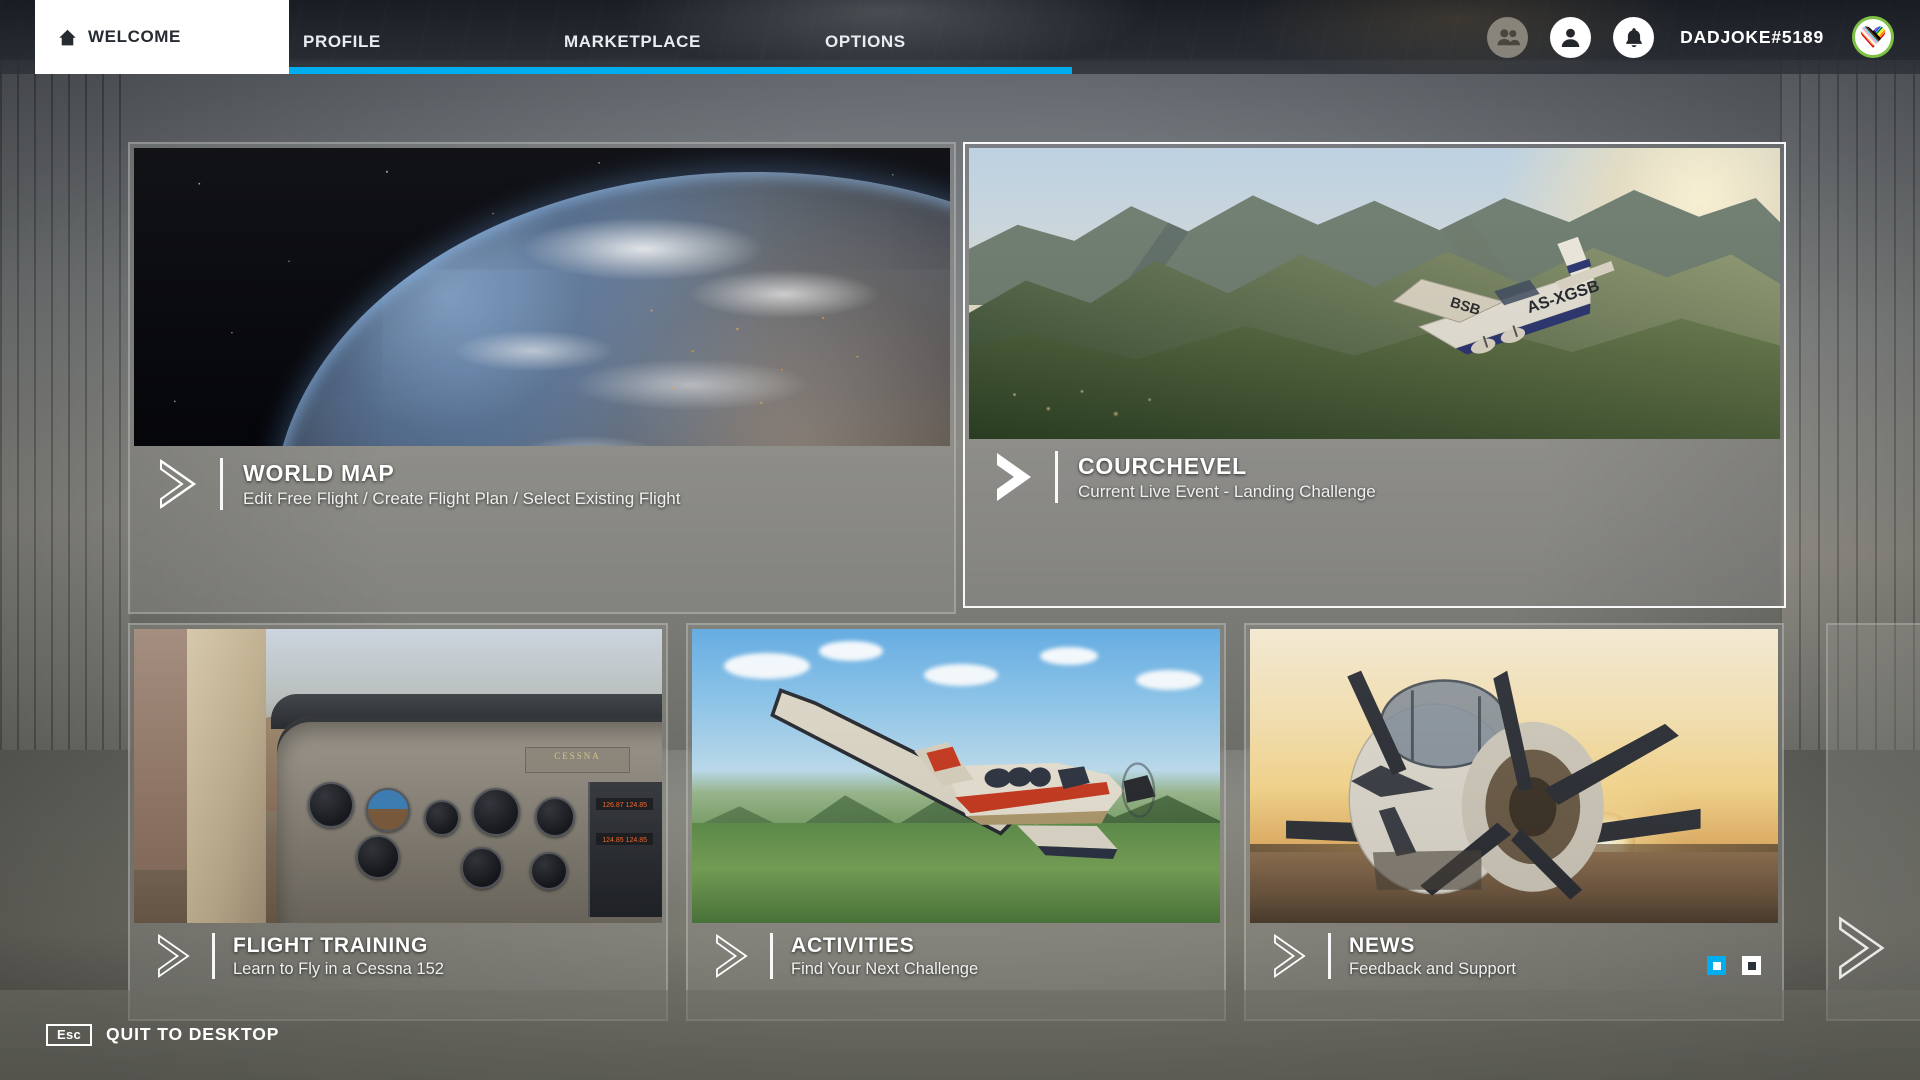  I want to click on tile-courchevel-title: COURCHEVEL, so click(1163, 465).